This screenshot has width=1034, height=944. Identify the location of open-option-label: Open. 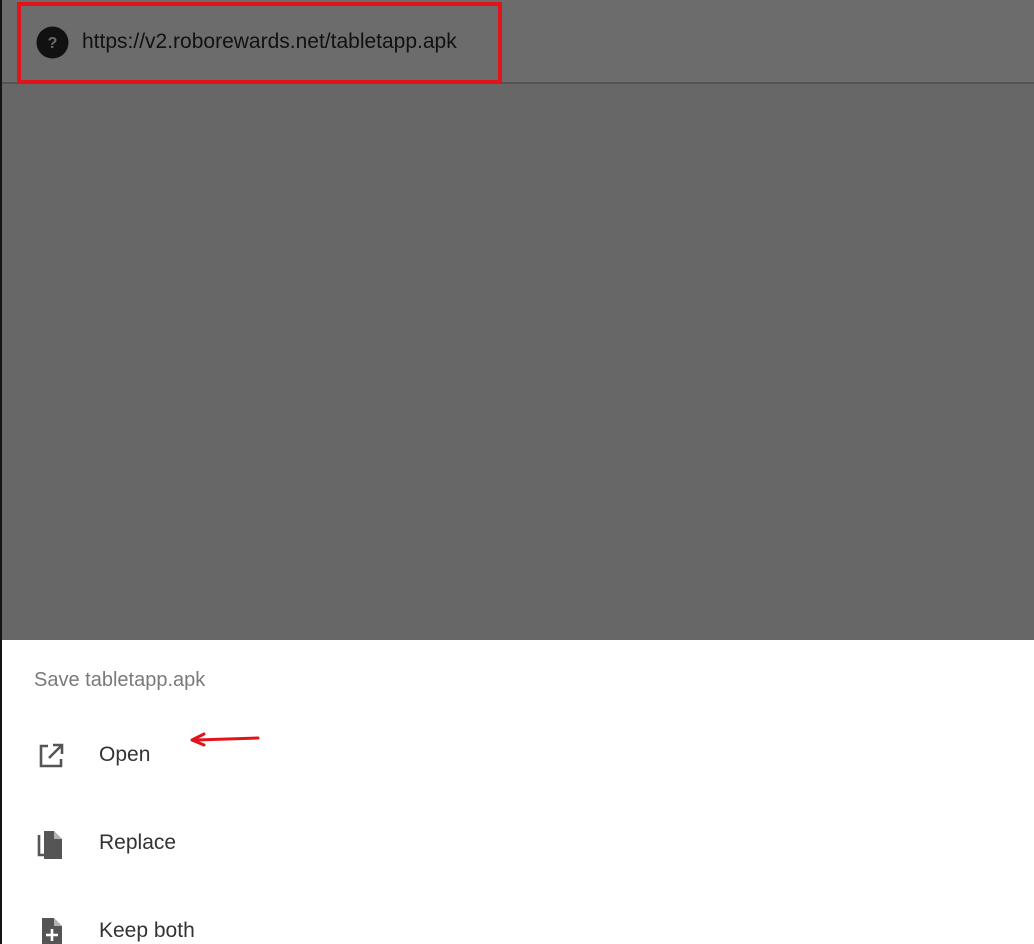
(125, 754).